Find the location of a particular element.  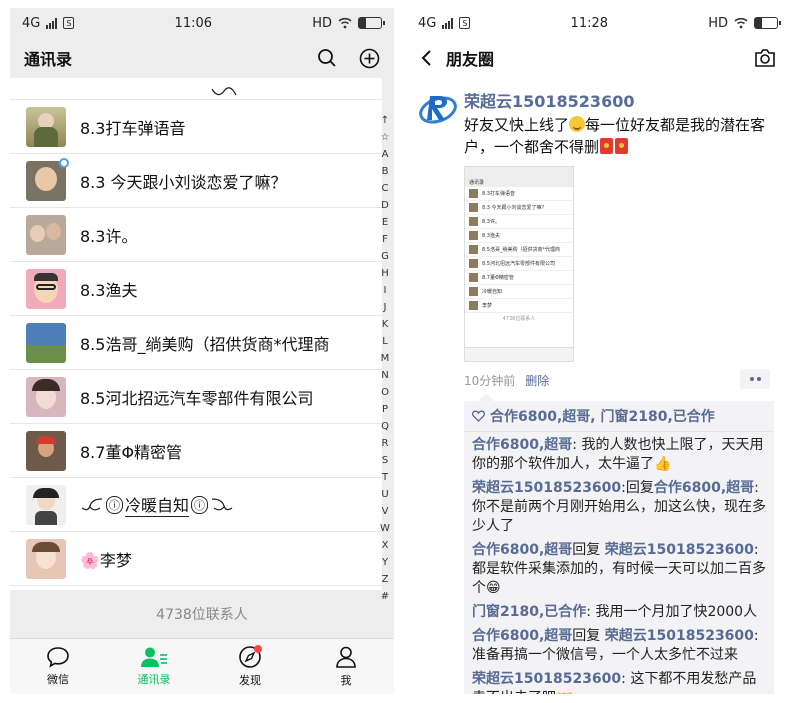

signal-icon is located at coordinates (448, 23).